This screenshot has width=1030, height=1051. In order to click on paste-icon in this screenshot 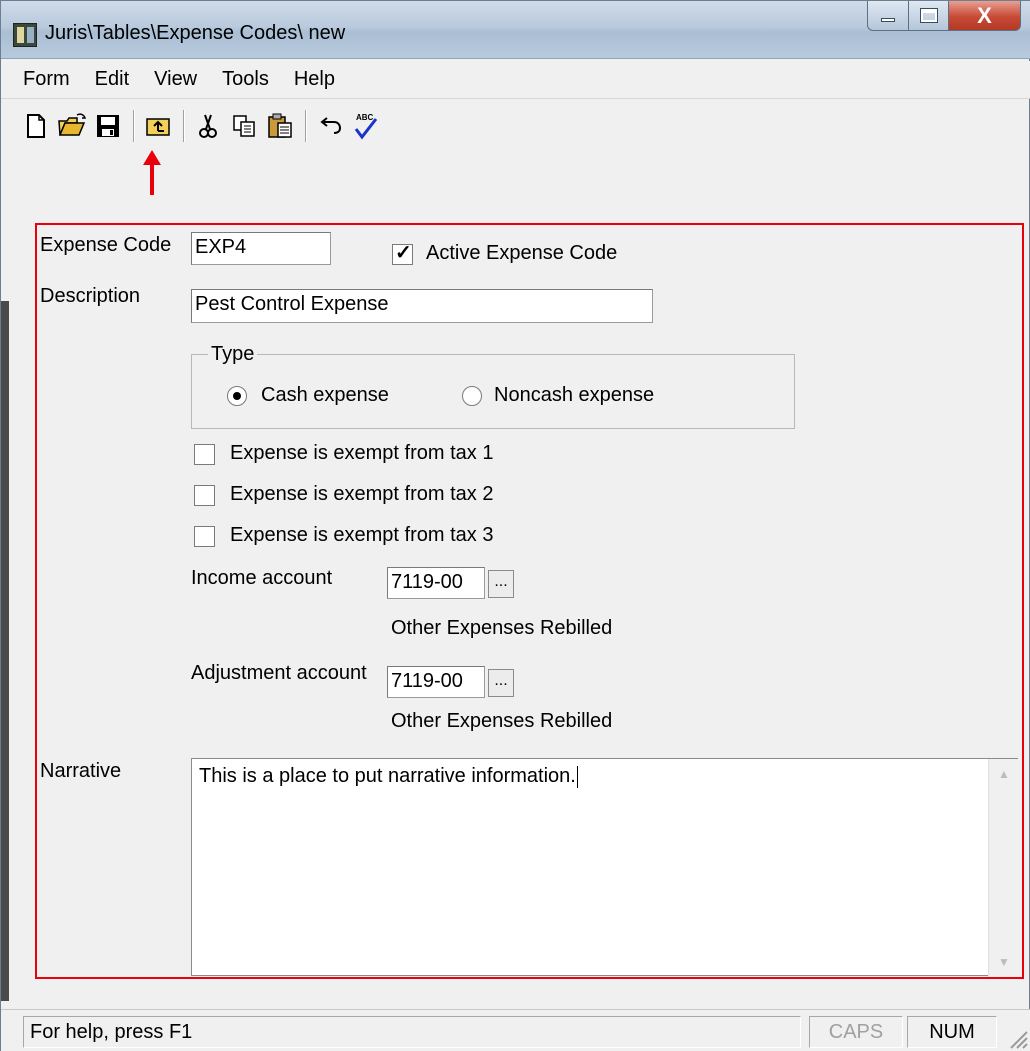, I will do `click(280, 126)`.